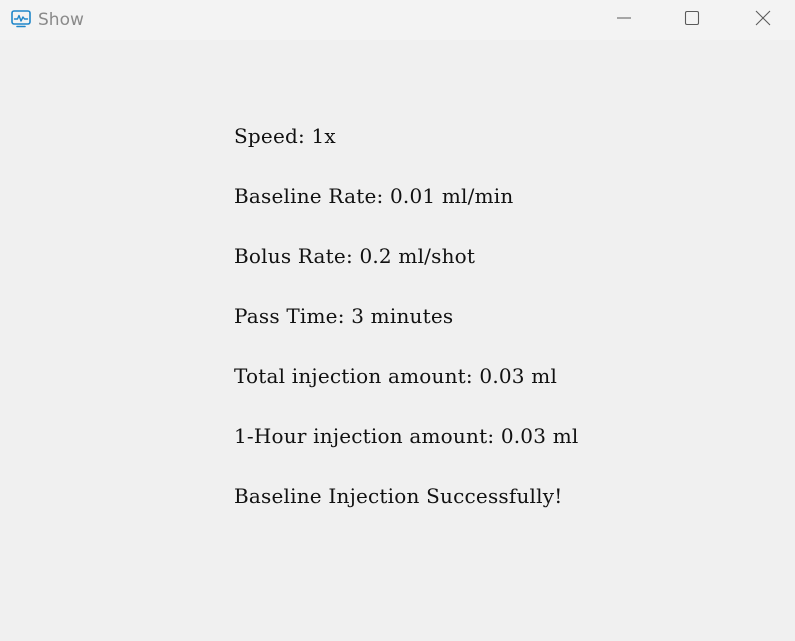 The image size is (795, 641). Describe the element at coordinates (355, 256) in the screenshot. I see `bolus-rate-label: Bolus Rate: 0.2 ml/shot` at that location.